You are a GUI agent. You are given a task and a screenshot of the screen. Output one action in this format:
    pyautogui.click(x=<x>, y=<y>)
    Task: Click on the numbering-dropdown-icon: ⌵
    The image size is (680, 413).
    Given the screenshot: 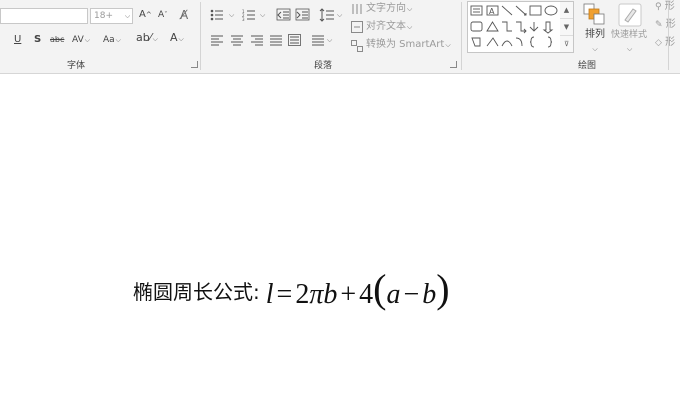 What is the action you would take?
    pyautogui.click(x=262, y=15)
    